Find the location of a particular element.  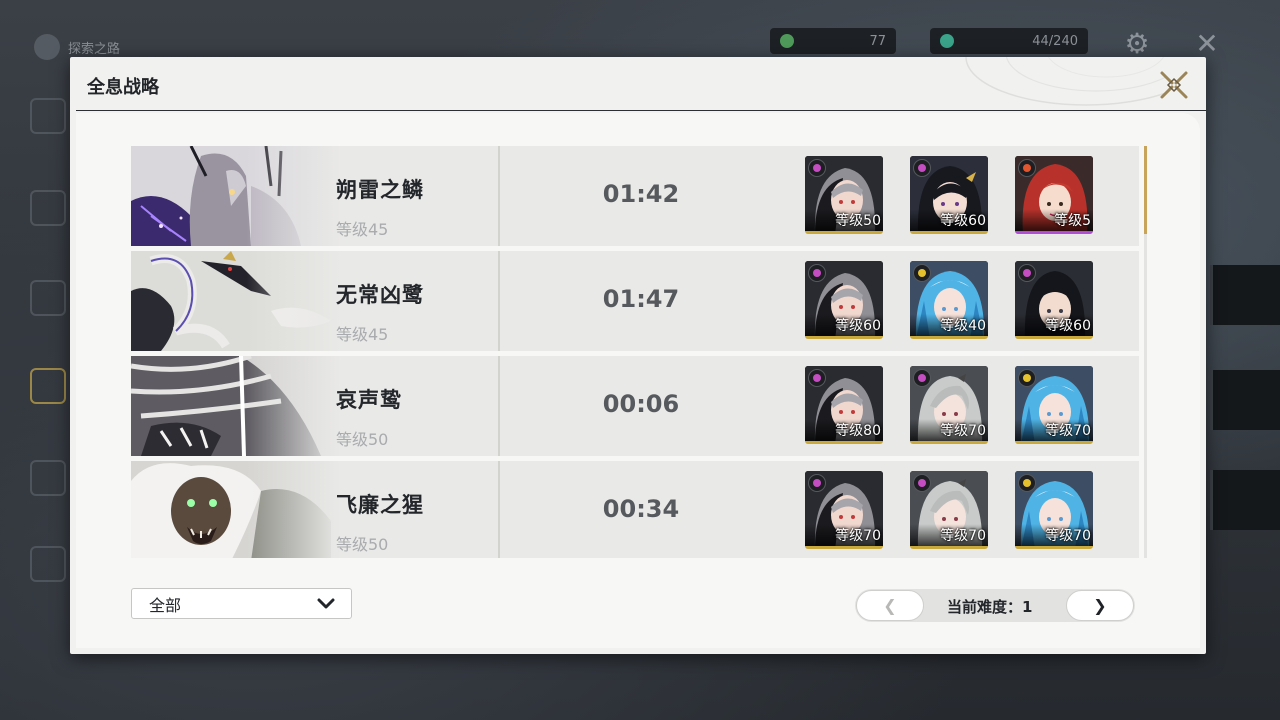

team-lineup: 等级50 等级60 等级5 is located at coordinates (949, 195).